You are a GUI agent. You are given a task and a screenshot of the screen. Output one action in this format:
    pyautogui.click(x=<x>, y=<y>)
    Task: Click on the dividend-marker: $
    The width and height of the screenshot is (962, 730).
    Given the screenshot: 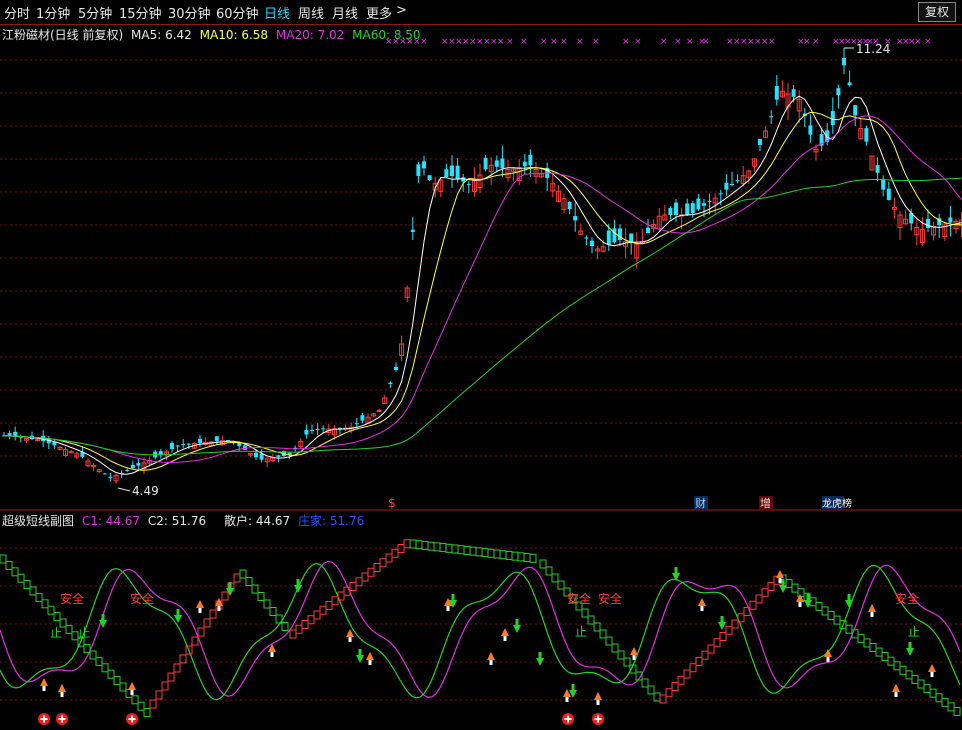 What is the action you would take?
    pyautogui.click(x=392, y=503)
    